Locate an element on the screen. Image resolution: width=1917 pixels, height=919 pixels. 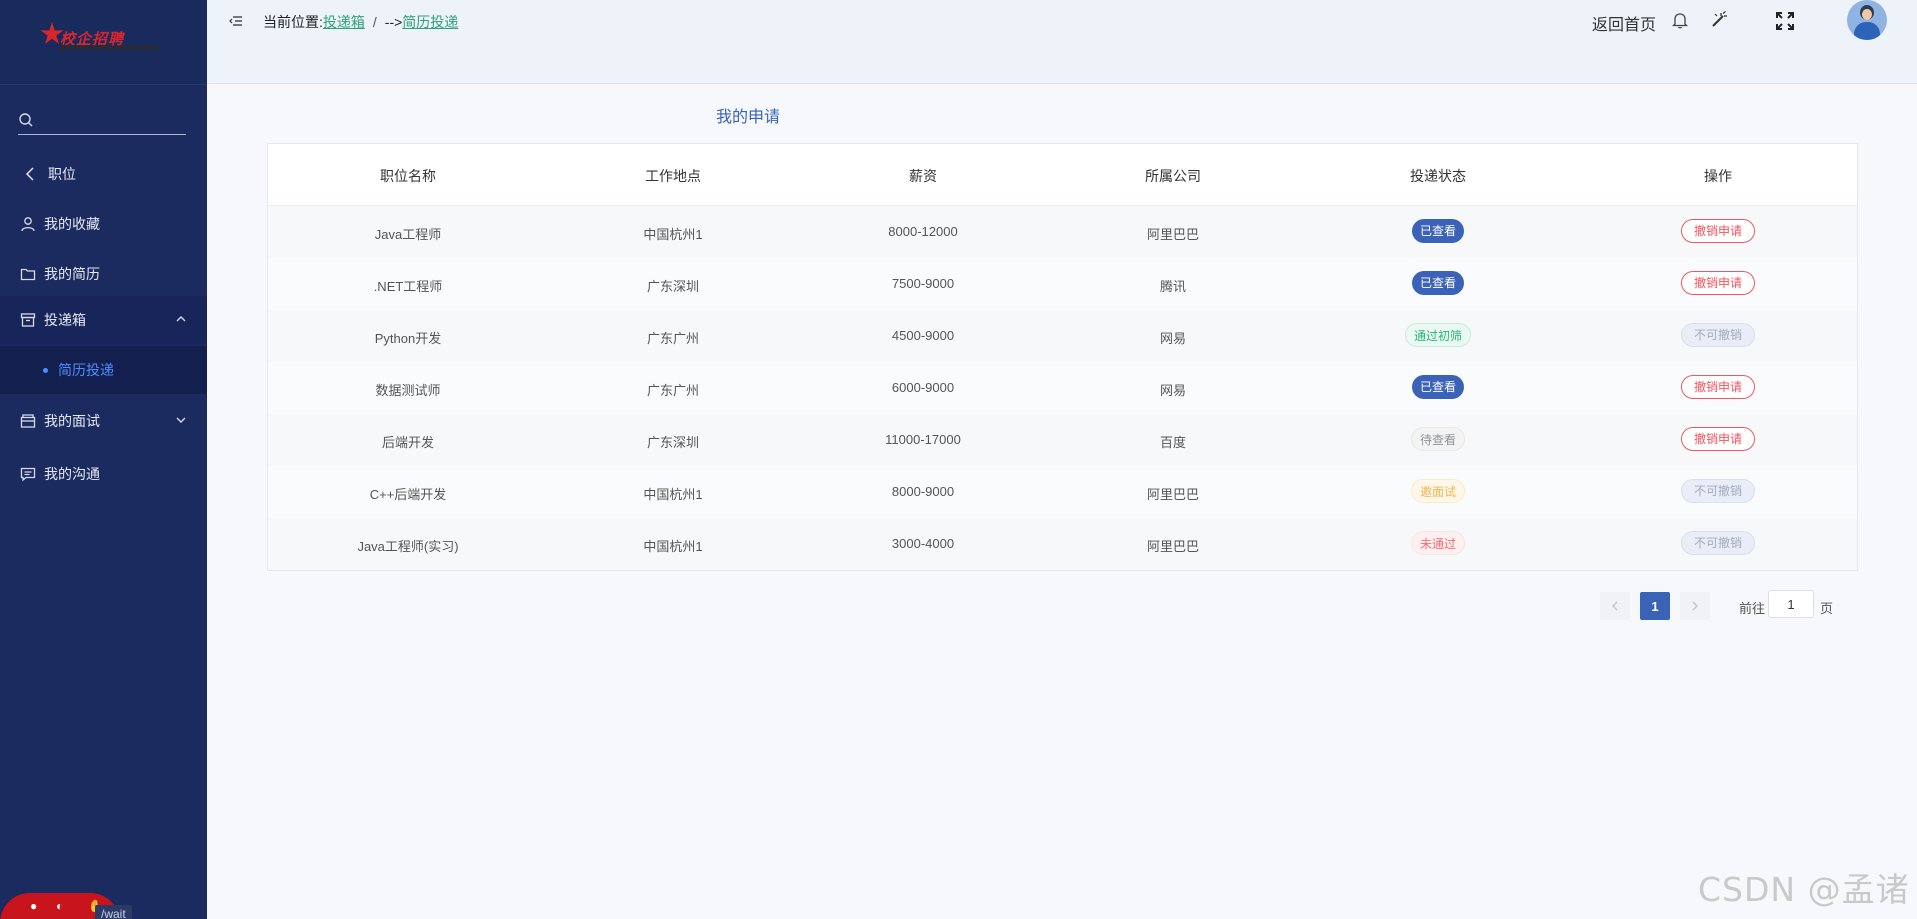
cell-salary: 3000-4000 is located at coordinates (923, 543).